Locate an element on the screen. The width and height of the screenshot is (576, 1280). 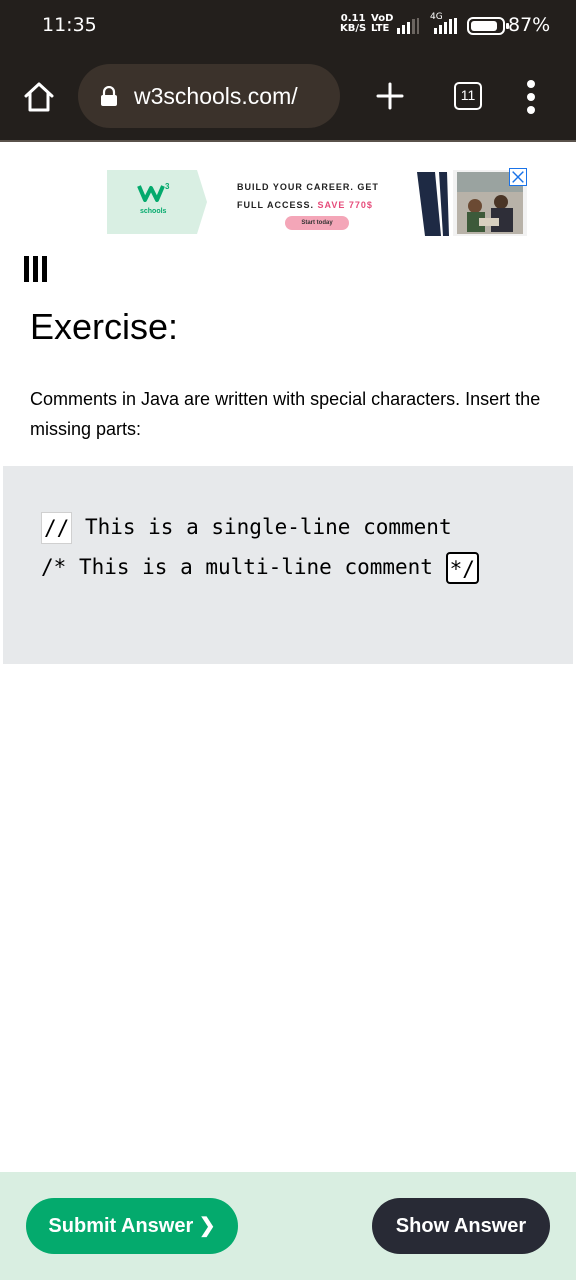
ad-cta-button: Start today is located at coordinates (317, 223).